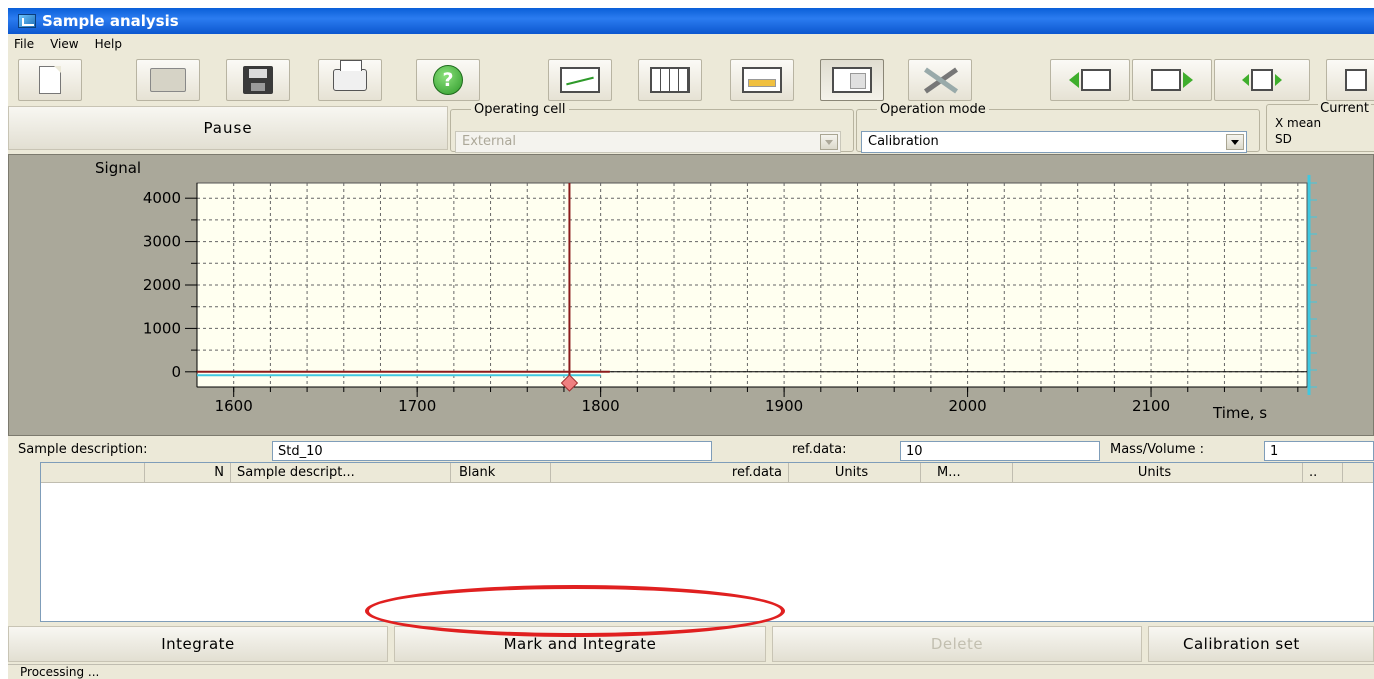 The width and height of the screenshot is (1374, 679). What do you see at coordinates (1166, 80) in the screenshot?
I see `next-chart-icon` at bounding box center [1166, 80].